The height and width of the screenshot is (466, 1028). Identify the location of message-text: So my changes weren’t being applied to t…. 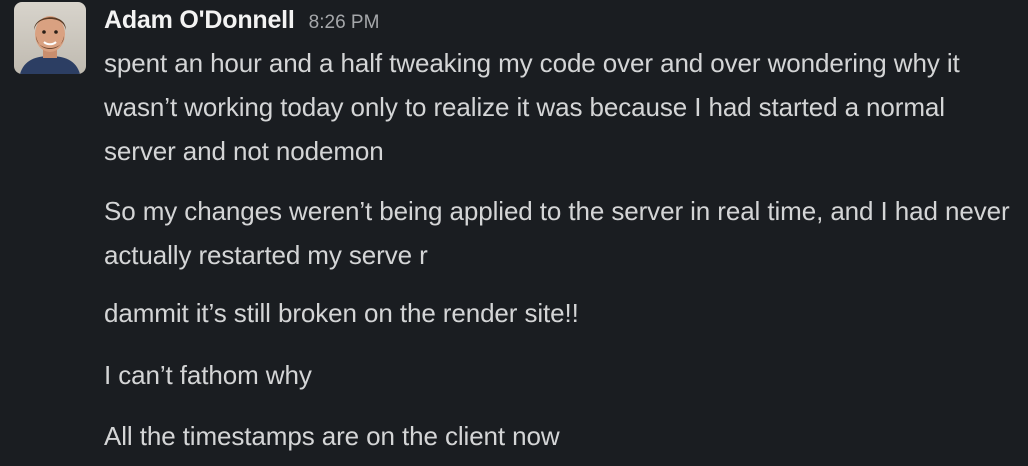
(557, 233).